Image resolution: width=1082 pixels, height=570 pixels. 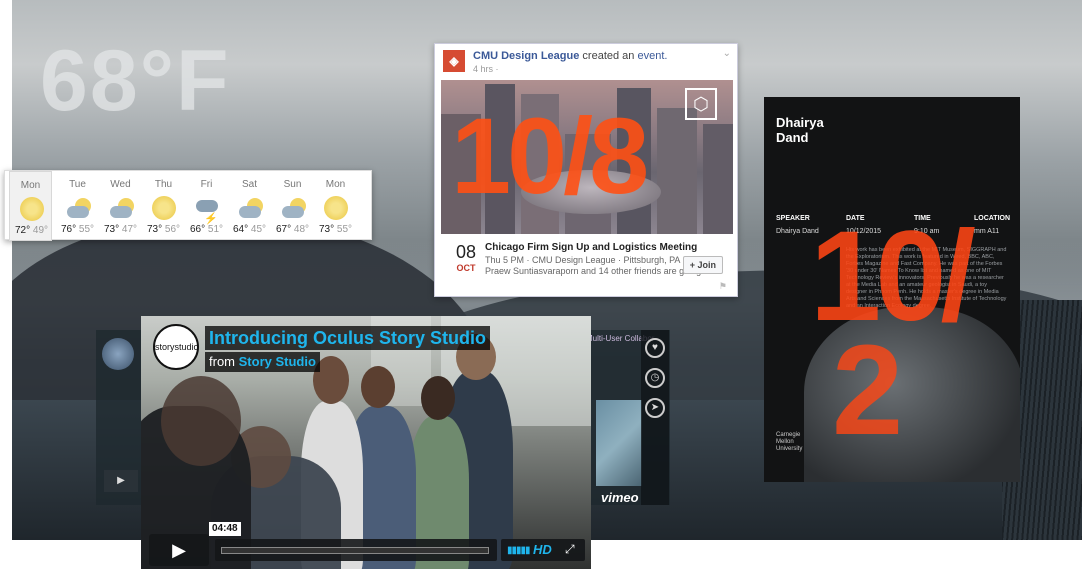 I want to click on forecast-day: Sat 64° 45°, so click(x=249, y=206).